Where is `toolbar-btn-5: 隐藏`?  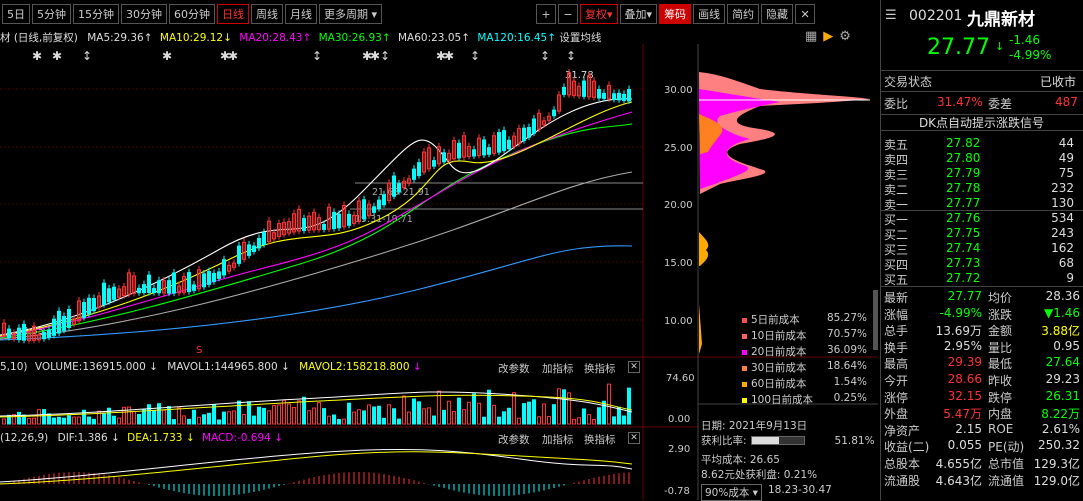
toolbar-btn-5: 隐藏 is located at coordinates (777, 14).